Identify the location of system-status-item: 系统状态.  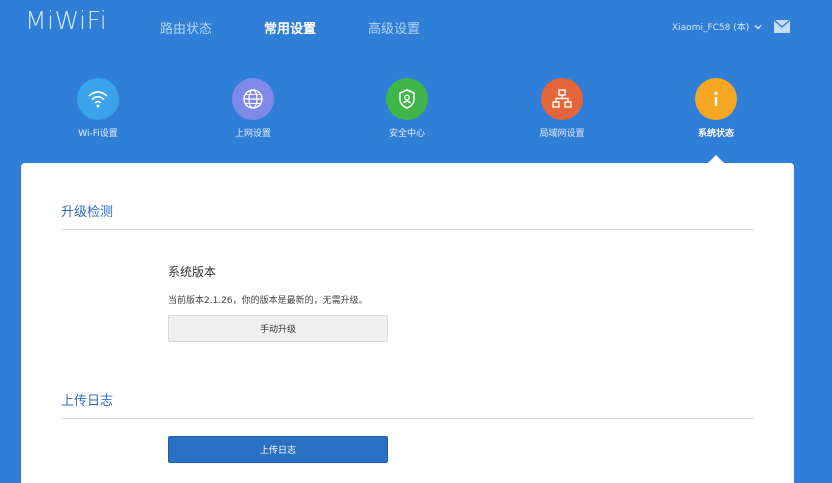
(716, 107).